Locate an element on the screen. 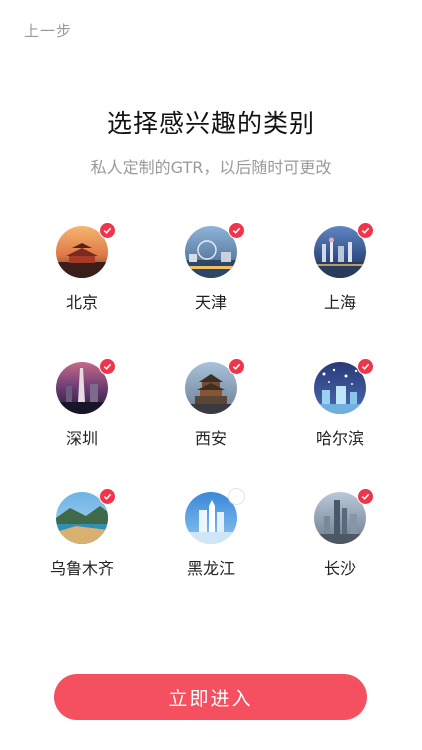  city-item-urumqi: 乌鲁木齐 is located at coordinates (82, 533).